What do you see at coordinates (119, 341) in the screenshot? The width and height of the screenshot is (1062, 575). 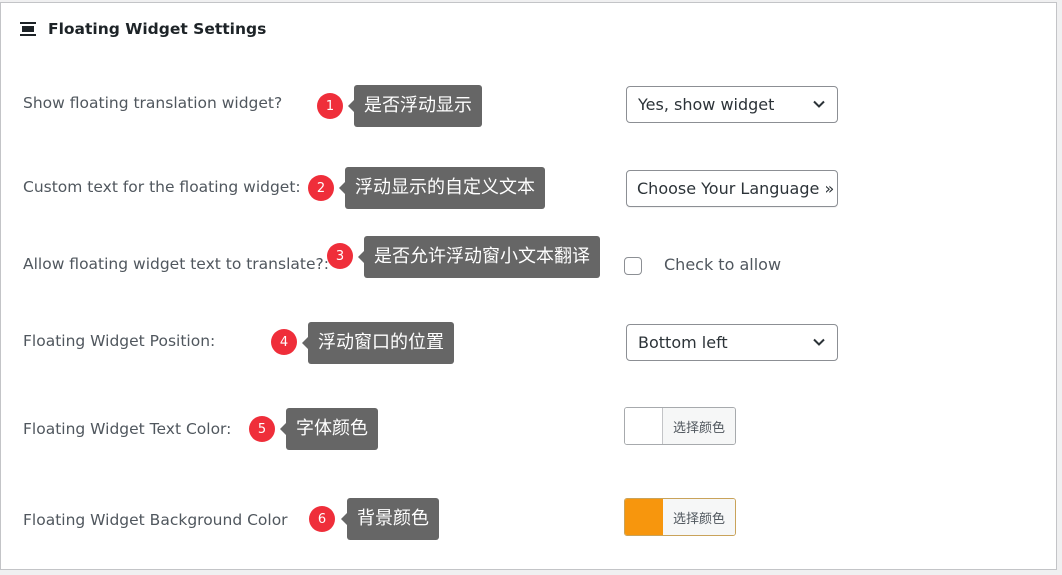 I see `widget-position-label: Floating Widget Position:` at bounding box center [119, 341].